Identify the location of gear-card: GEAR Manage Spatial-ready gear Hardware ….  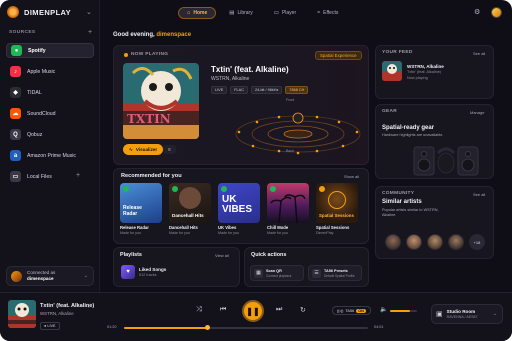
(434, 141).